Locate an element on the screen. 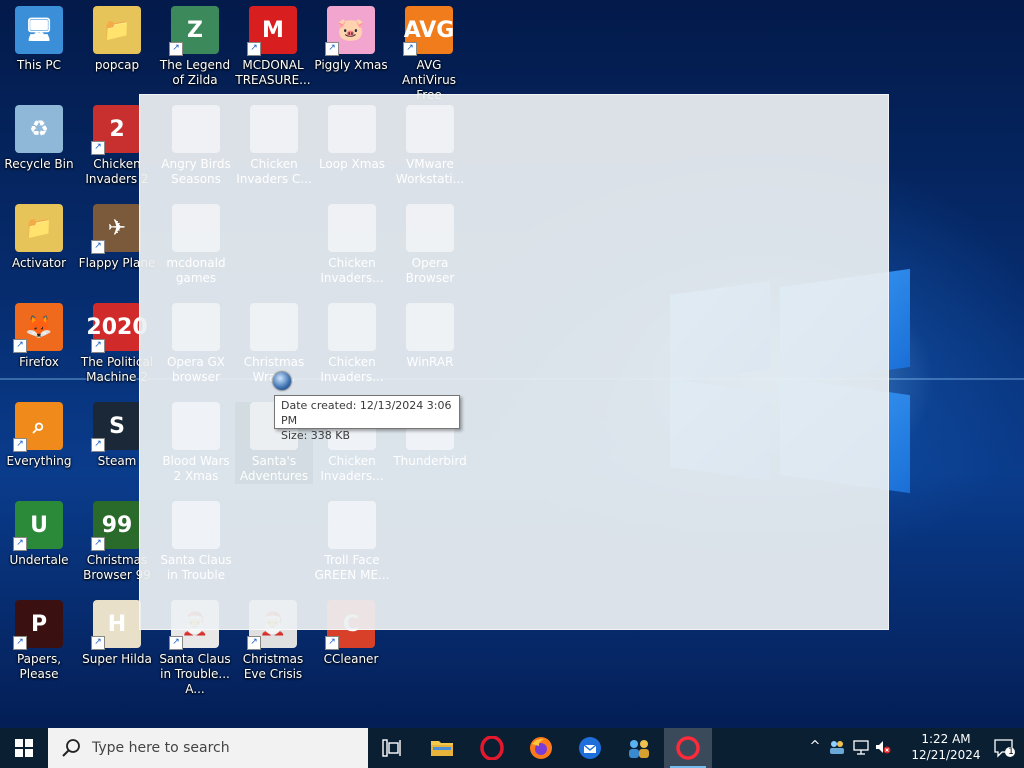  ghost-desktop-icon: Opera Browser is located at coordinates (430, 245).